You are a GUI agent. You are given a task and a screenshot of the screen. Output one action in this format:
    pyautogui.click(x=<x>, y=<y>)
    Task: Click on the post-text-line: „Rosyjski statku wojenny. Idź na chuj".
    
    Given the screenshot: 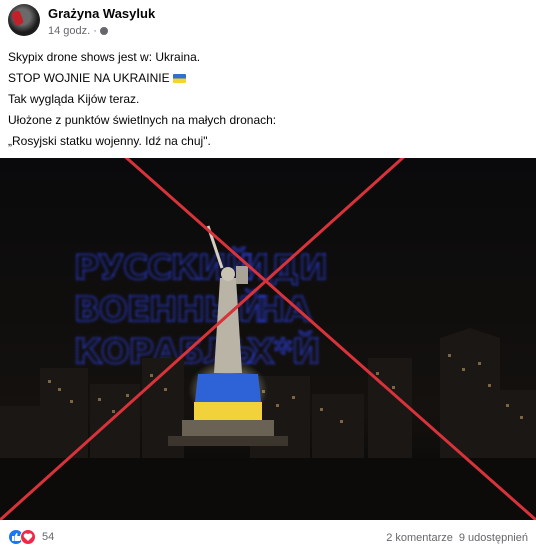 What is the action you would take?
    pyautogui.click(x=109, y=141)
    